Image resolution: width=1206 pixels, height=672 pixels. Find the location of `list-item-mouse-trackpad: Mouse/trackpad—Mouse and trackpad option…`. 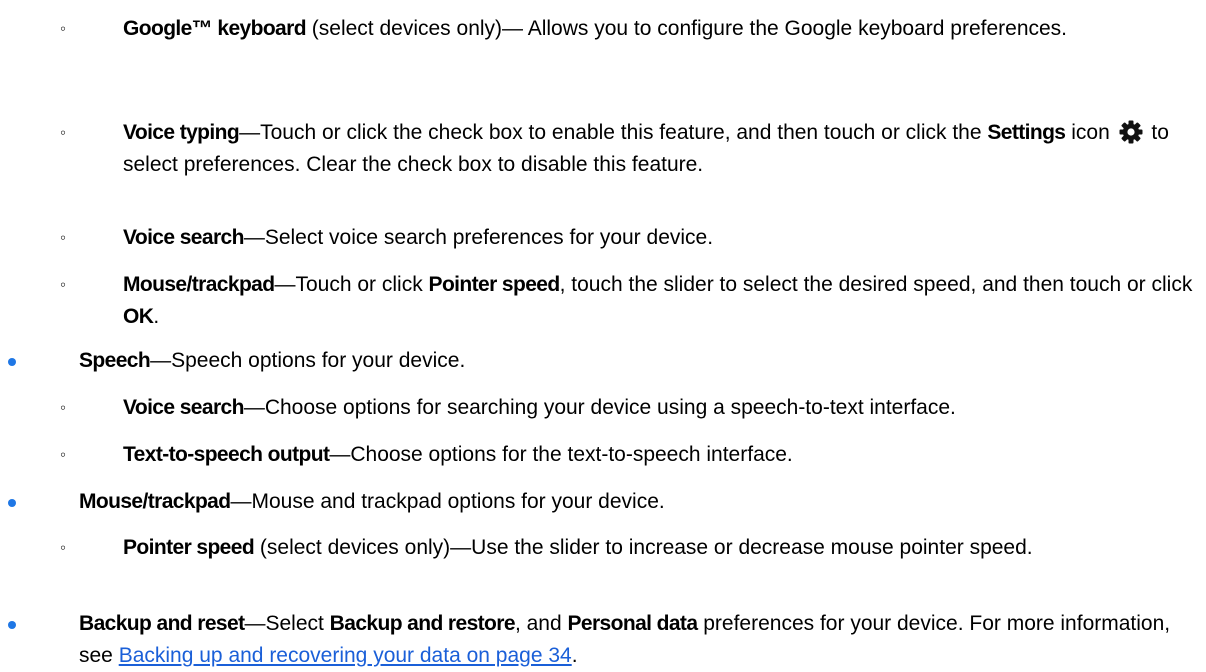

list-item-mouse-trackpad: Mouse/trackpad—Mouse and trackpad option… is located at coordinates (603, 502).